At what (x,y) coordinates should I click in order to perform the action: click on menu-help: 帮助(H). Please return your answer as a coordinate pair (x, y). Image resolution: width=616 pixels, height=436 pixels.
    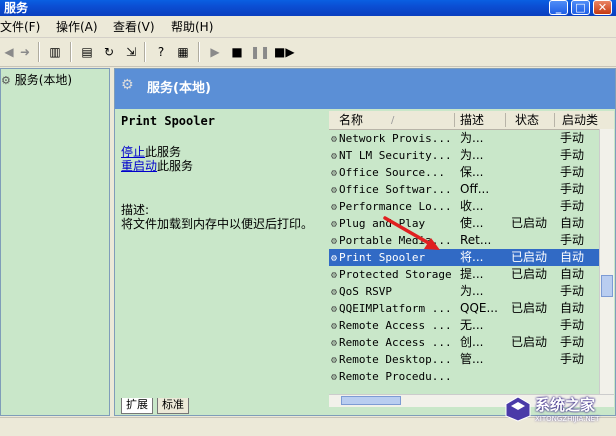
    Looking at the image, I should click on (192, 27).